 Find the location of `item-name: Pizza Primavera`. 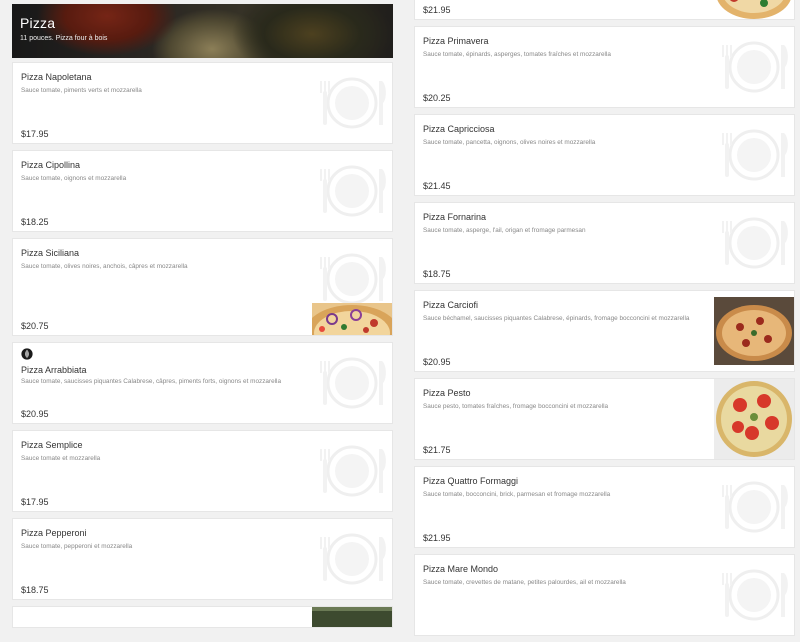

item-name: Pizza Primavera is located at coordinates (456, 41).